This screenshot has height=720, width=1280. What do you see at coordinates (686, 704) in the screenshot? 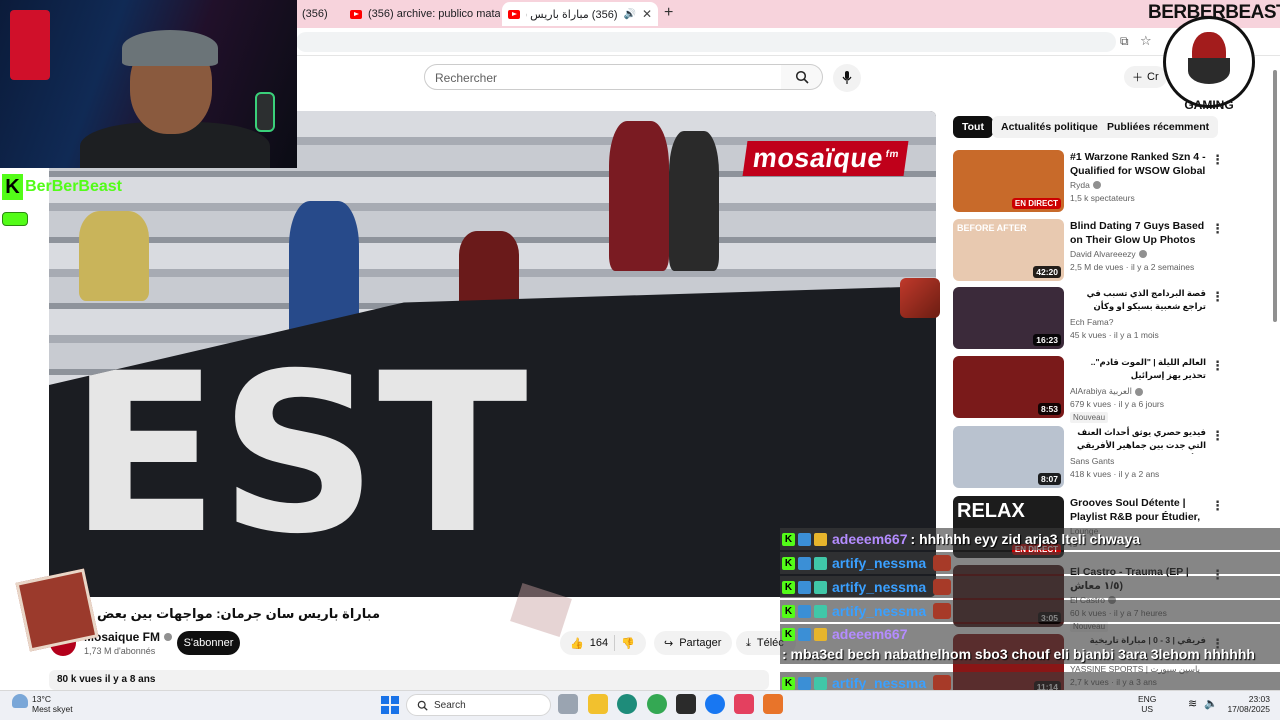
I see `app-icon` at bounding box center [686, 704].